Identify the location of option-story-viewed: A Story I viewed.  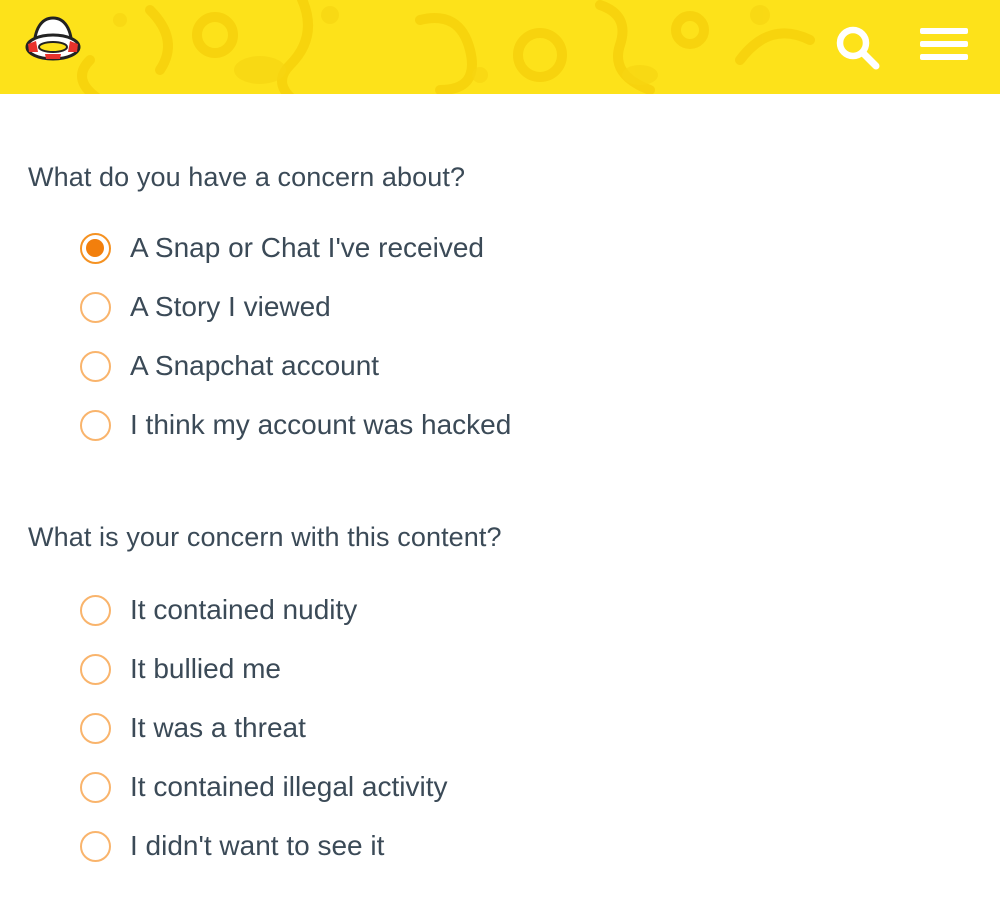
(205, 307).